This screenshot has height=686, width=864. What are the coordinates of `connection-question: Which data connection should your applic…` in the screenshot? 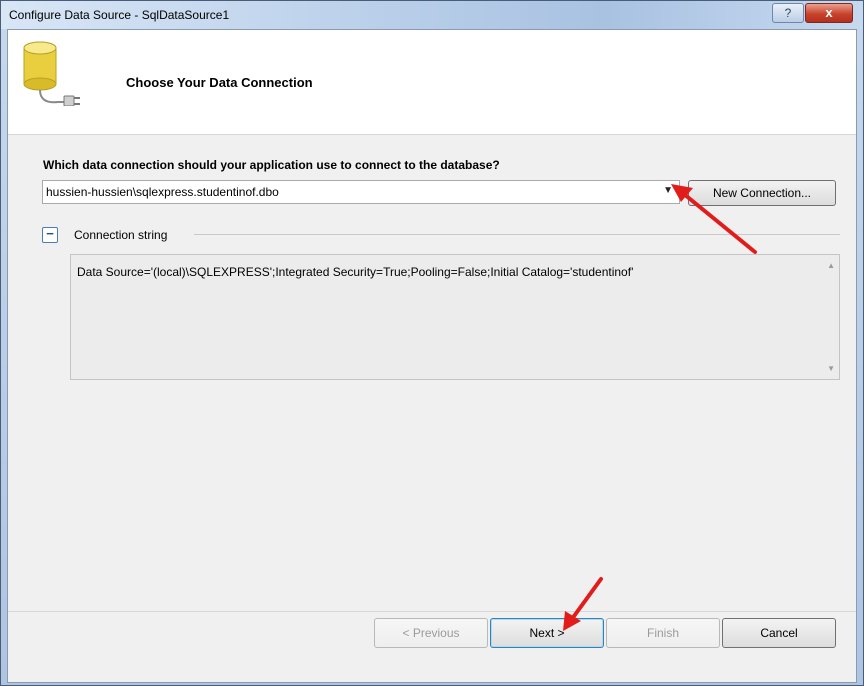 It's located at (271, 165).